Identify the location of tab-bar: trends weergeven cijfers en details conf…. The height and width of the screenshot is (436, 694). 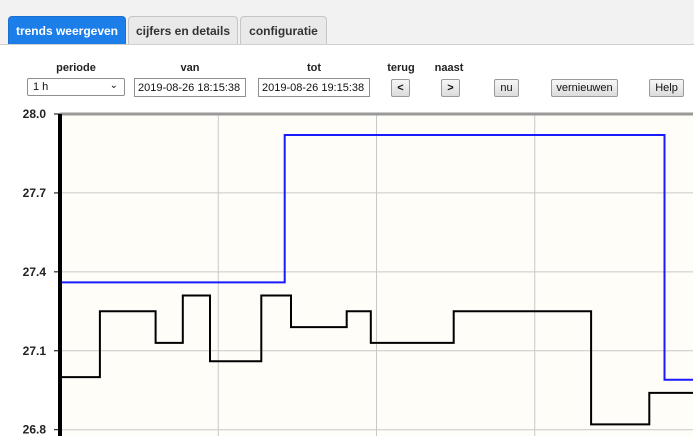
(347, 22).